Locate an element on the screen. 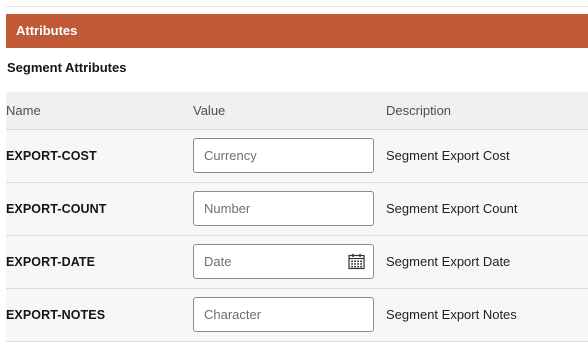 This screenshot has width=588, height=353. export-count-input-wrapper is located at coordinates (283, 208).